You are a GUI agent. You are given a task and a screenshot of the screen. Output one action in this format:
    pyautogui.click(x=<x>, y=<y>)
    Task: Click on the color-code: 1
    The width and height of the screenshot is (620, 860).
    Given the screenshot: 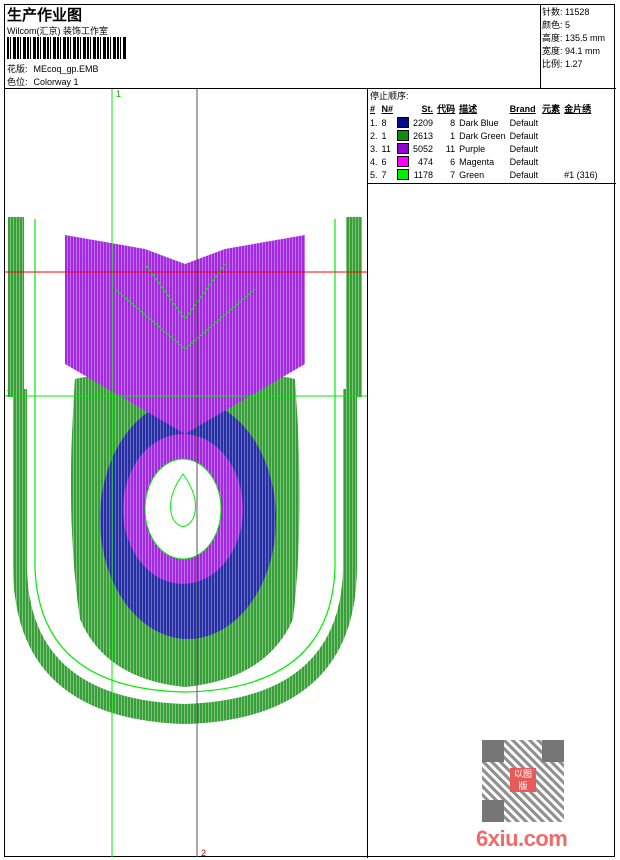 What is the action you would take?
    pyautogui.click(x=453, y=135)
    